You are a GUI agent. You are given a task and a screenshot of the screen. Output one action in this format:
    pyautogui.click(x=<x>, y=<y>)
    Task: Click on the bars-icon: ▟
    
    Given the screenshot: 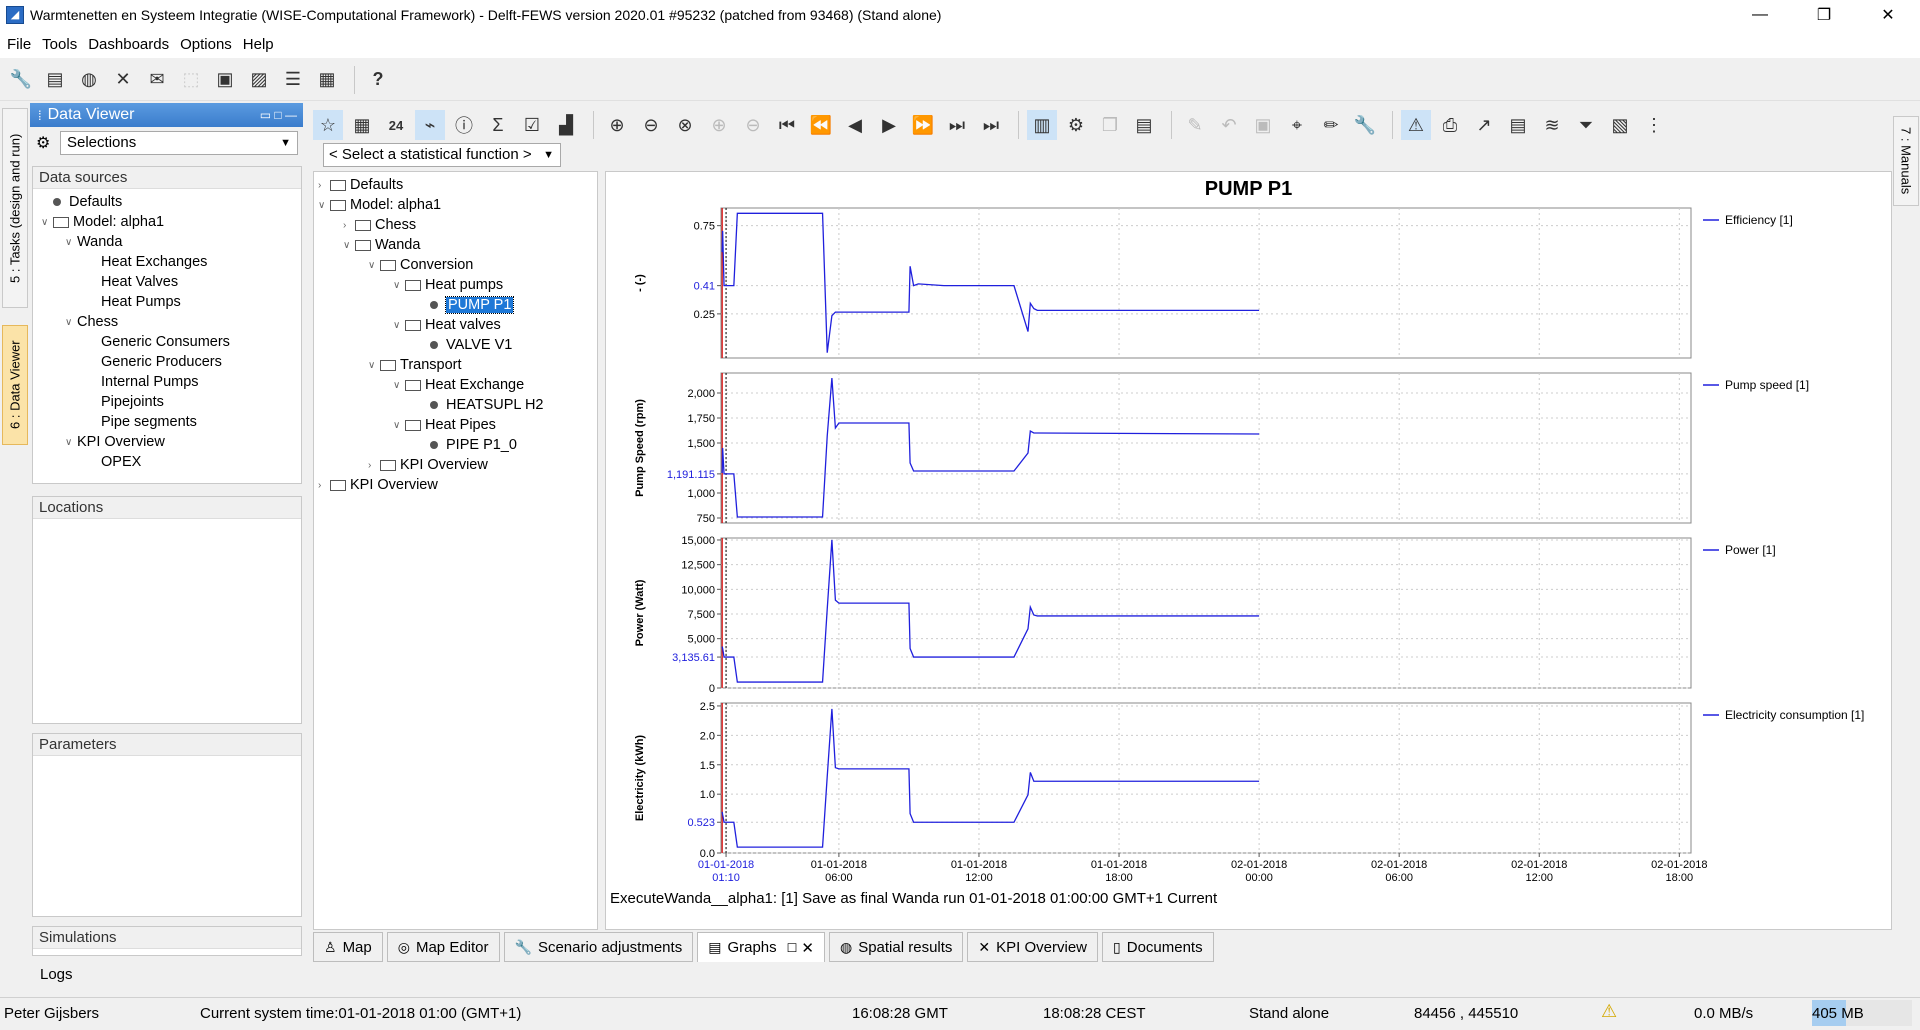 What is the action you would take?
    pyautogui.click(x=566, y=125)
    